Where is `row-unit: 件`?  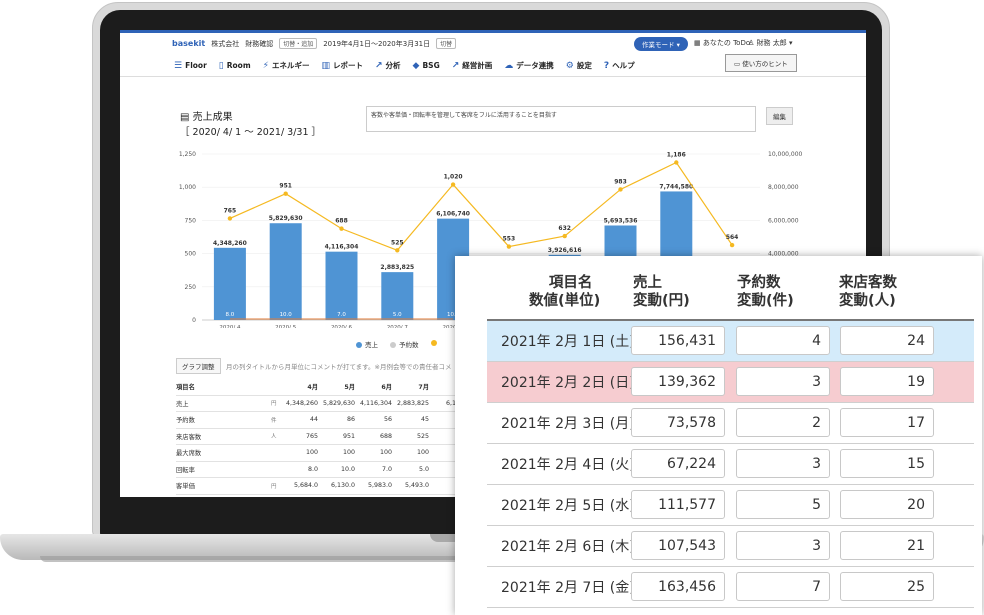
row-unit: 件 is located at coordinates (276, 420).